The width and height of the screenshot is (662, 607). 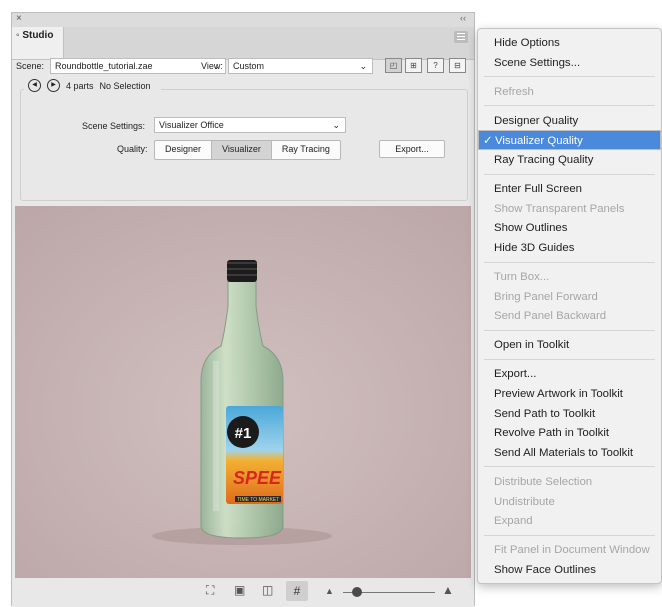 I want to click on label-brand: SPEE, so click(x=257, y=478).